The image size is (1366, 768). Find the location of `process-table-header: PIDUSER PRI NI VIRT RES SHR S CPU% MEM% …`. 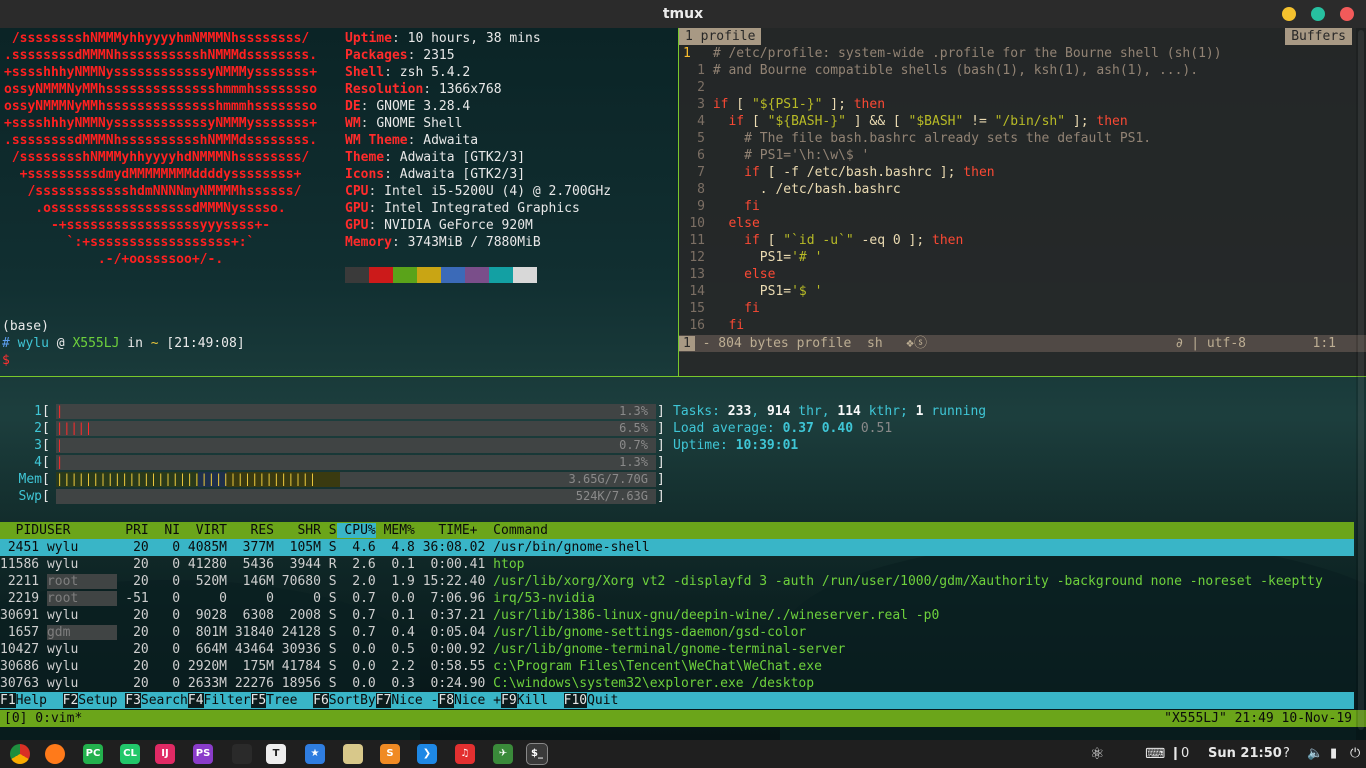

process-table-header: PIDUSER PRI NI VIRT RES SHR S CPU% MEM% … is located at coordinates (677, 530).